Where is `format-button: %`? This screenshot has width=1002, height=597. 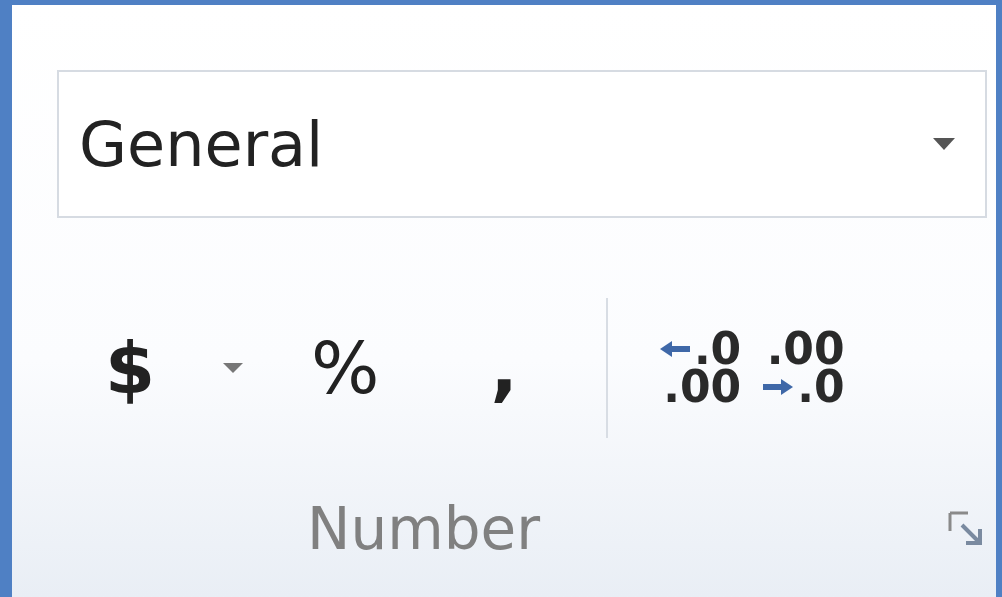 format-button: % is located at coordinates (345, 367).